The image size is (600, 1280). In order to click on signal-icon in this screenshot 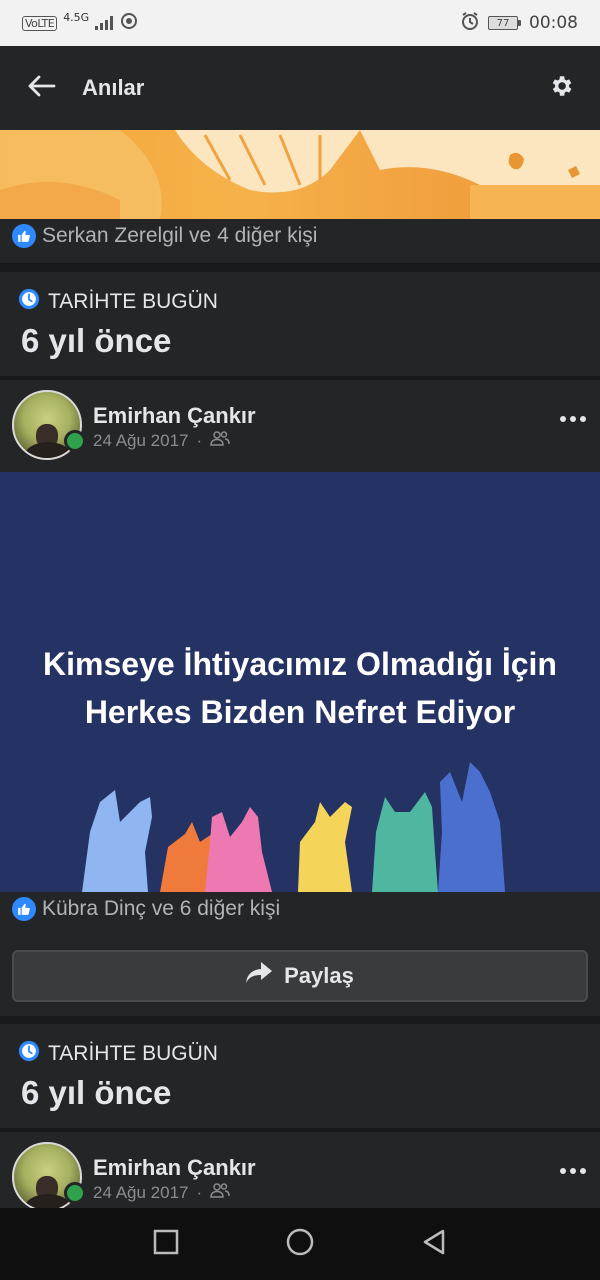, I will do `click(104, 23)`.